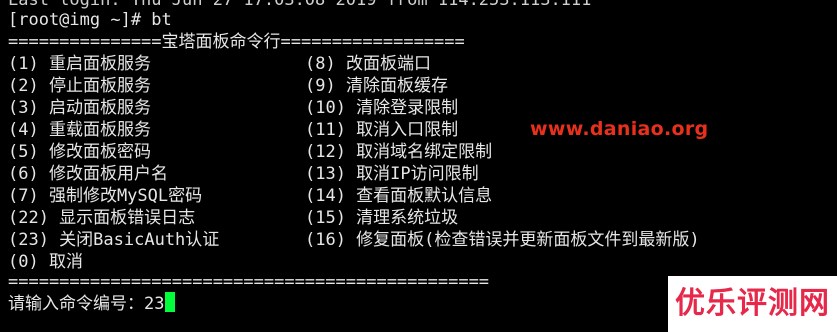  Describe the element at coordinates (382, 108) in the screenshot. I see `menu-item-10: (10) 清除登录限制` at that location.